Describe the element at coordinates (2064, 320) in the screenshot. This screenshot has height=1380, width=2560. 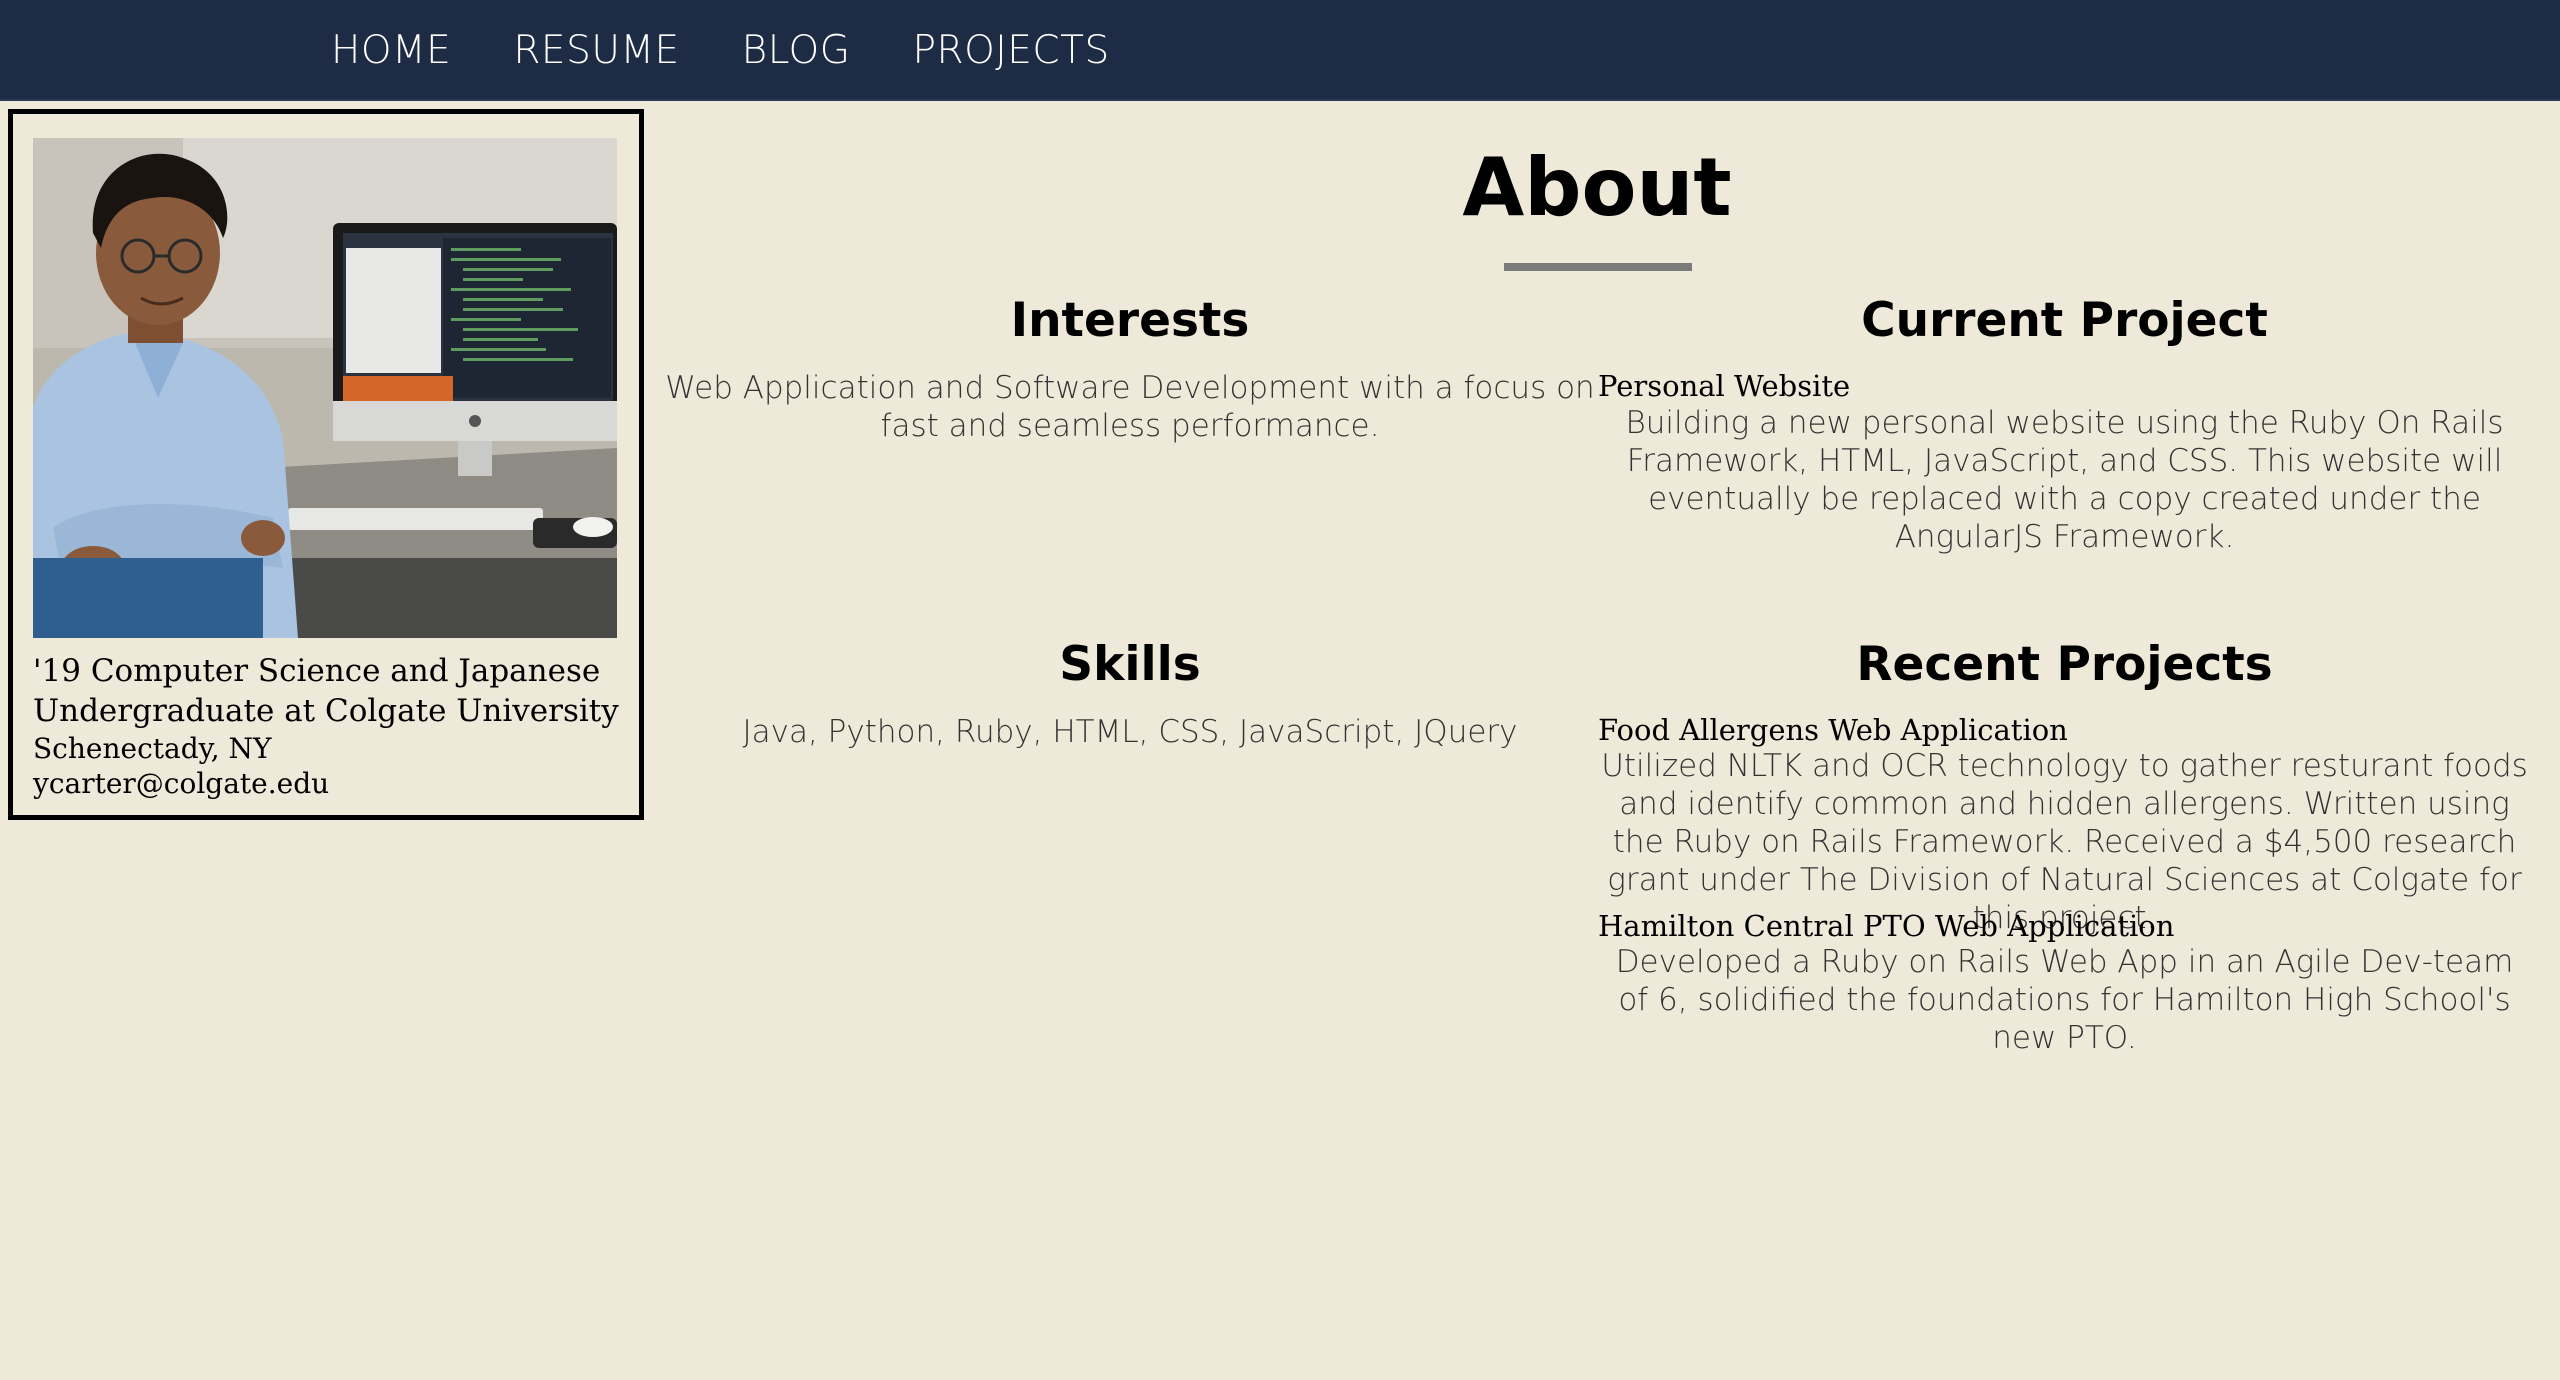
I see `current-project-heading: Current Project` at that location.